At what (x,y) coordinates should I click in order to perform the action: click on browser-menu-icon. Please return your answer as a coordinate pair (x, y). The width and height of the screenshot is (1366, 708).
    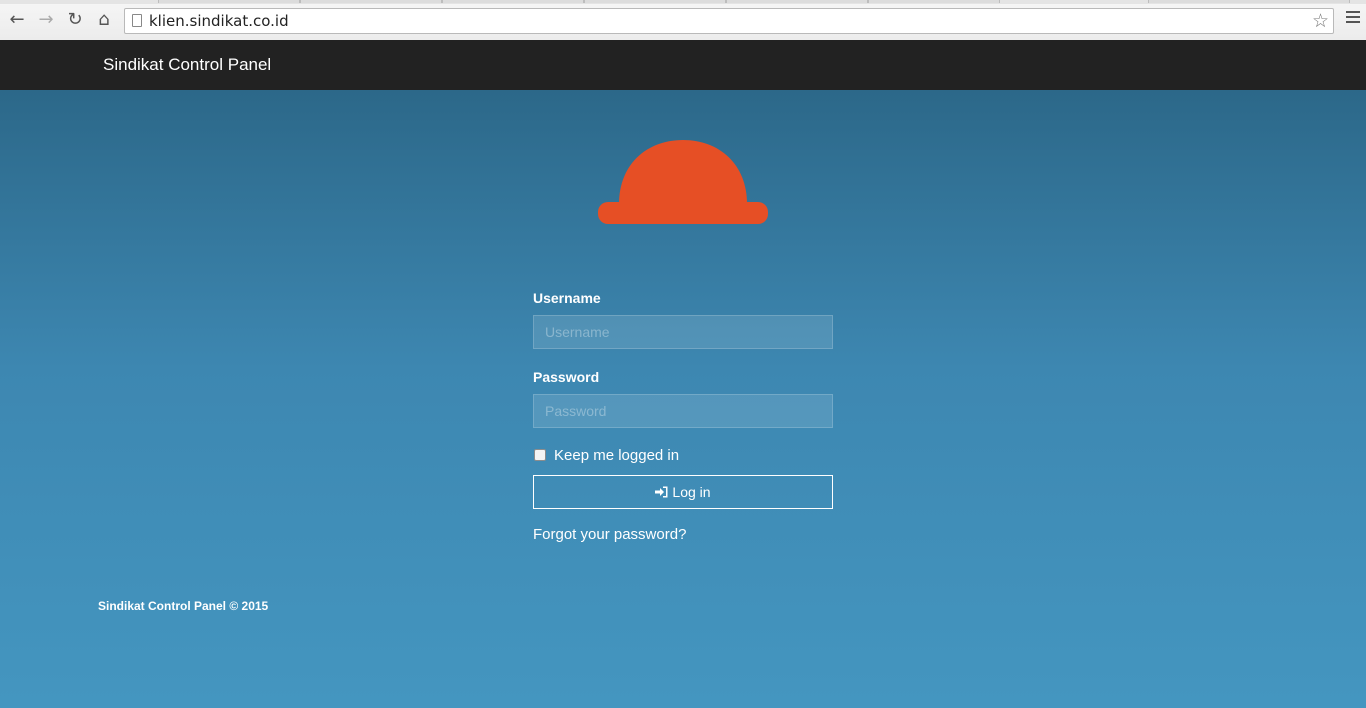
    Looking at the image, I should click on (1353, 18).